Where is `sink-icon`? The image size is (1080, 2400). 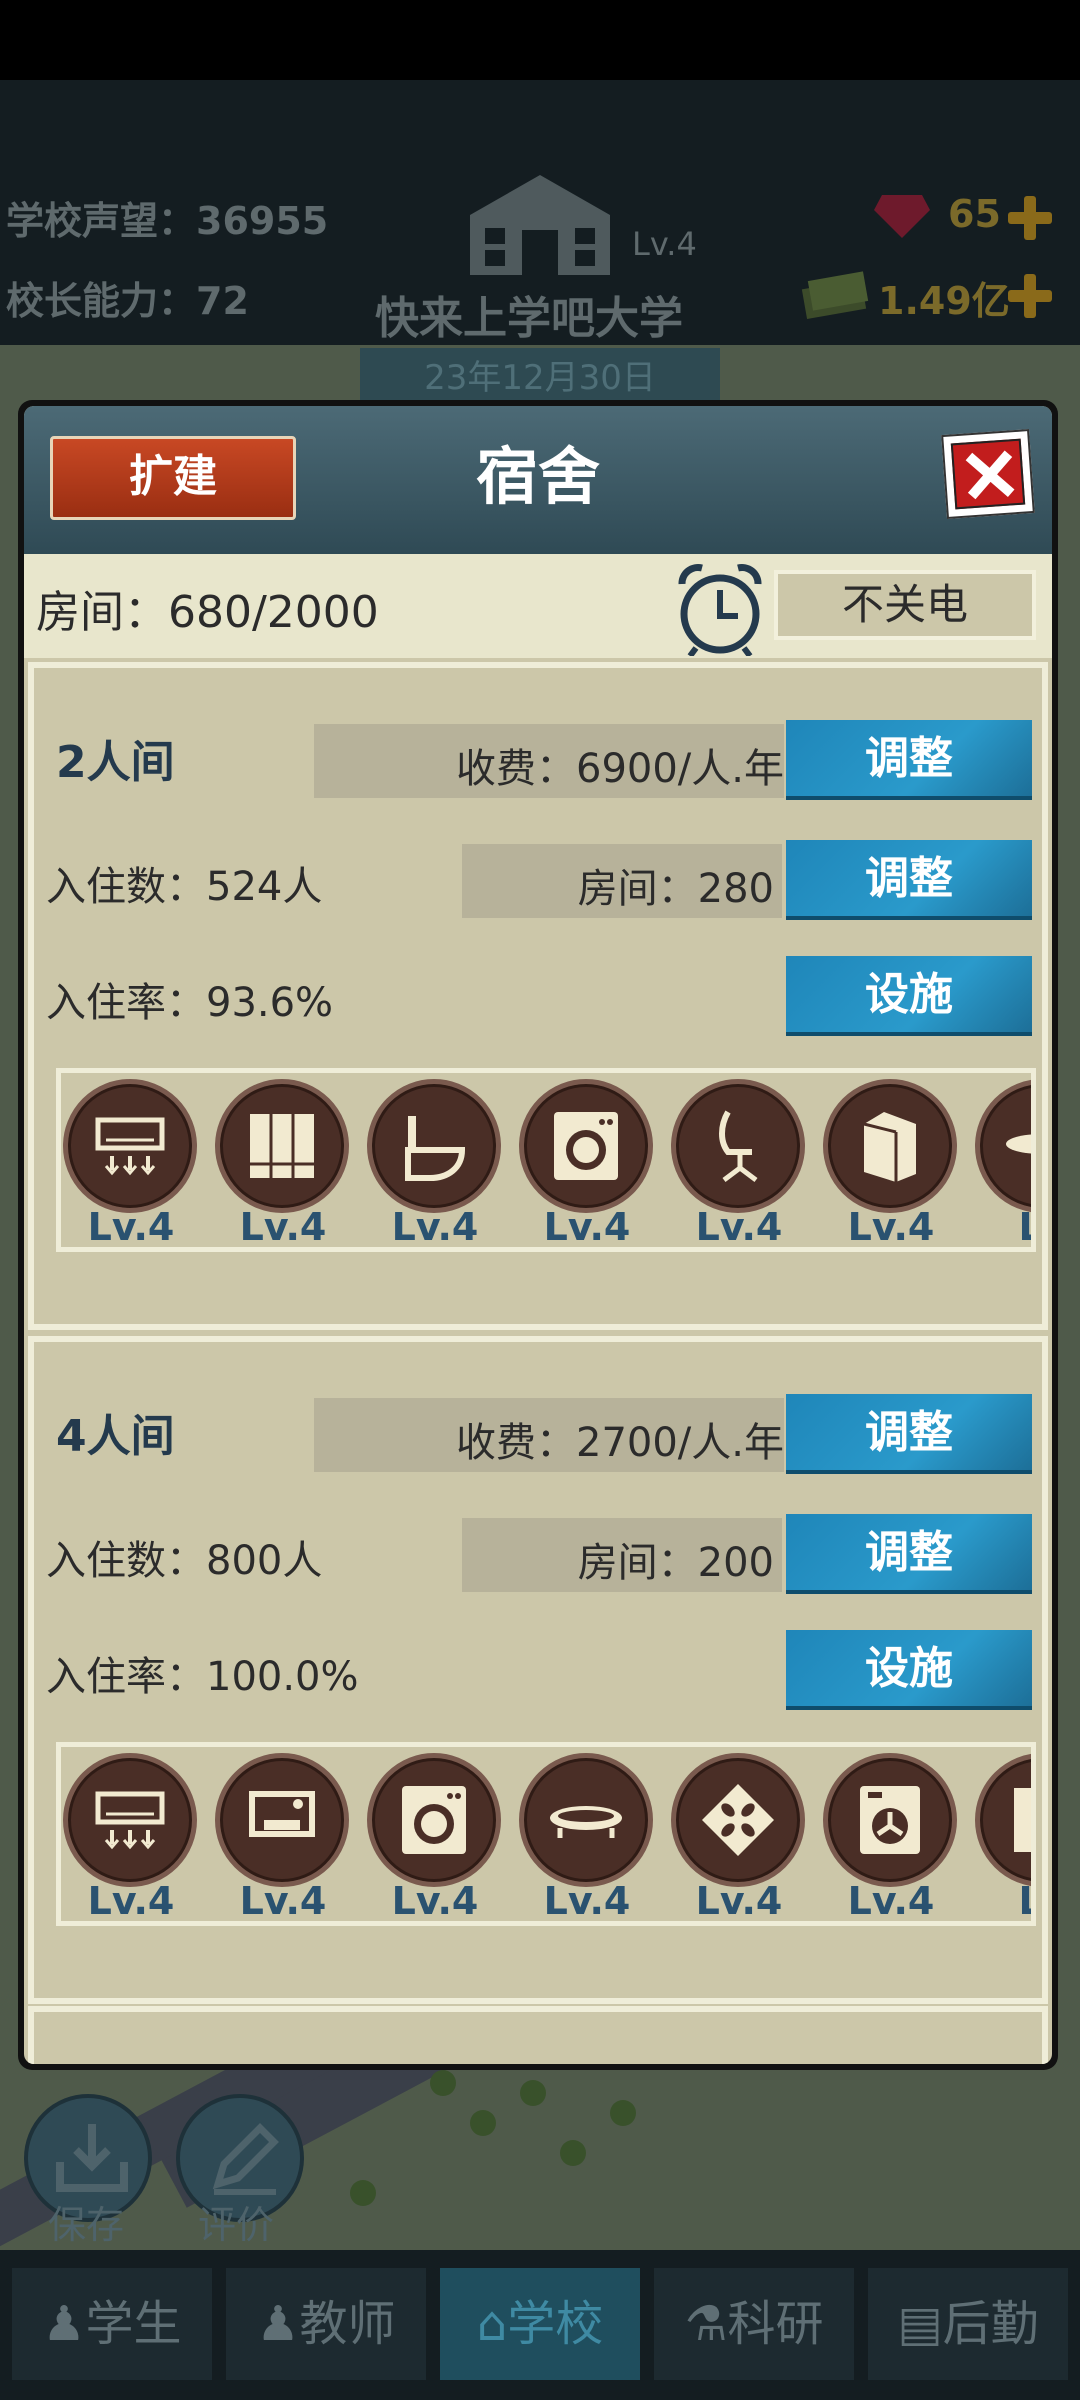
sink-icon is located at coordinates (282, 1814).